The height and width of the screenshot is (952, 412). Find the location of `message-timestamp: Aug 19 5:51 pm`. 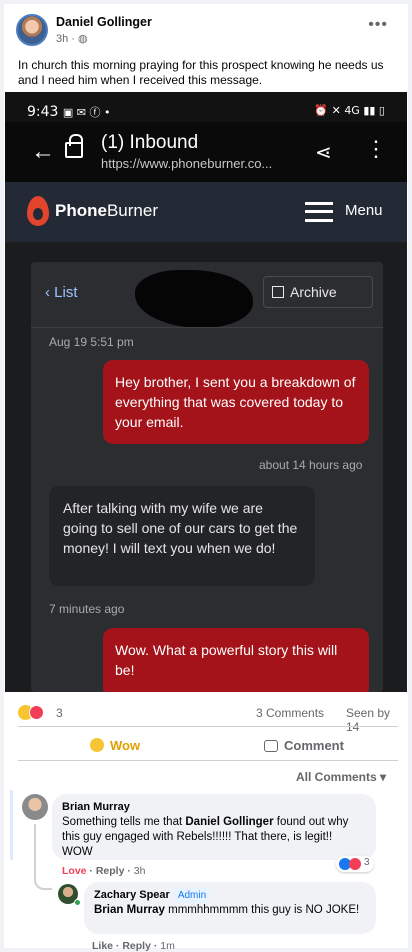

message-timestamp: Aug 19 5:51 pm is located at coordinates (91, 342).